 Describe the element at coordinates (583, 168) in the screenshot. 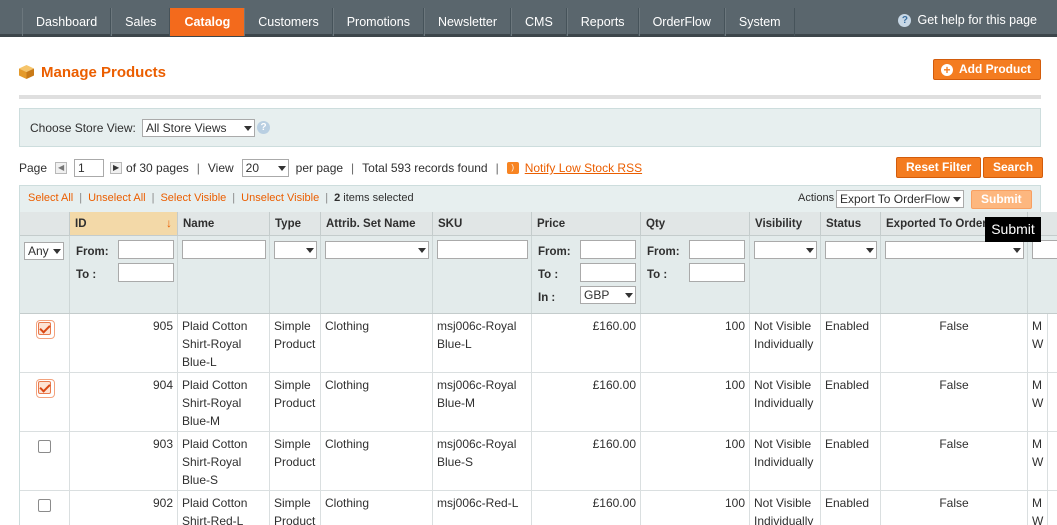

I see `low-stock-rss-link: Notify Low Stock RSS` at that location.